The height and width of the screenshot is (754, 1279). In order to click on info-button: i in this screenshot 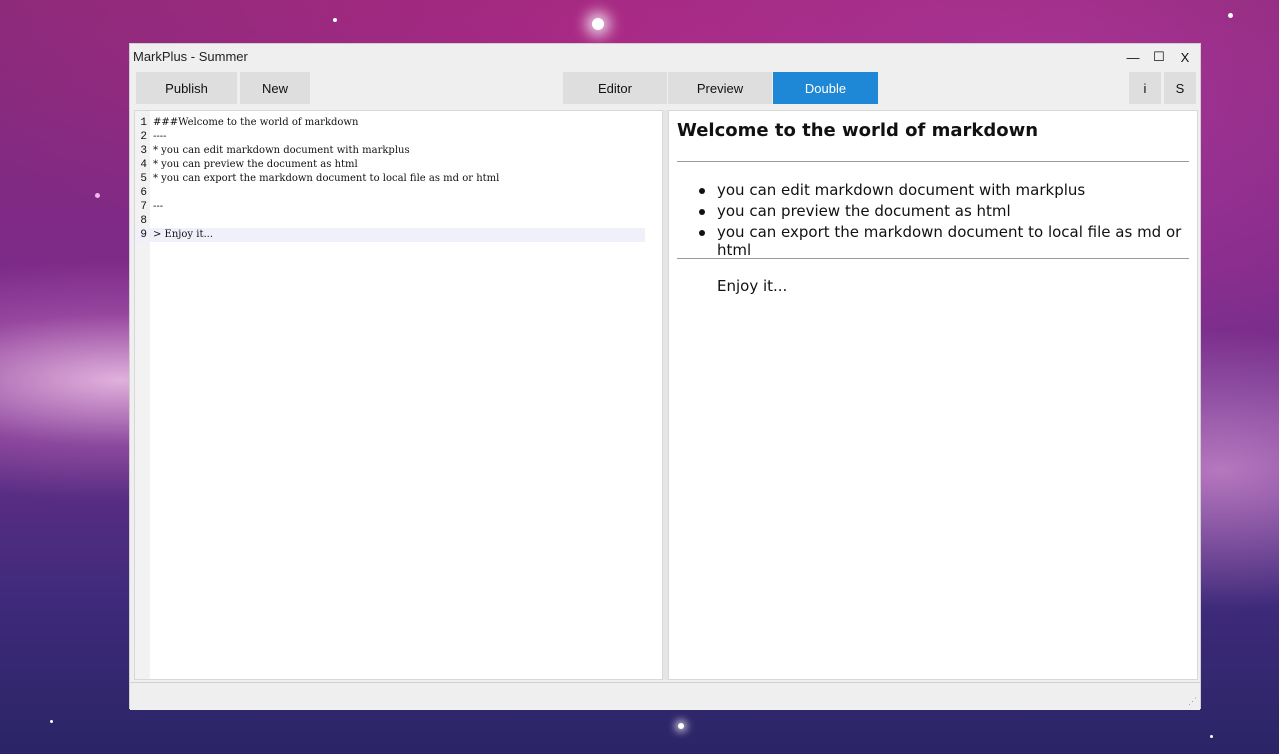, I will do `click(1145, 88)`.